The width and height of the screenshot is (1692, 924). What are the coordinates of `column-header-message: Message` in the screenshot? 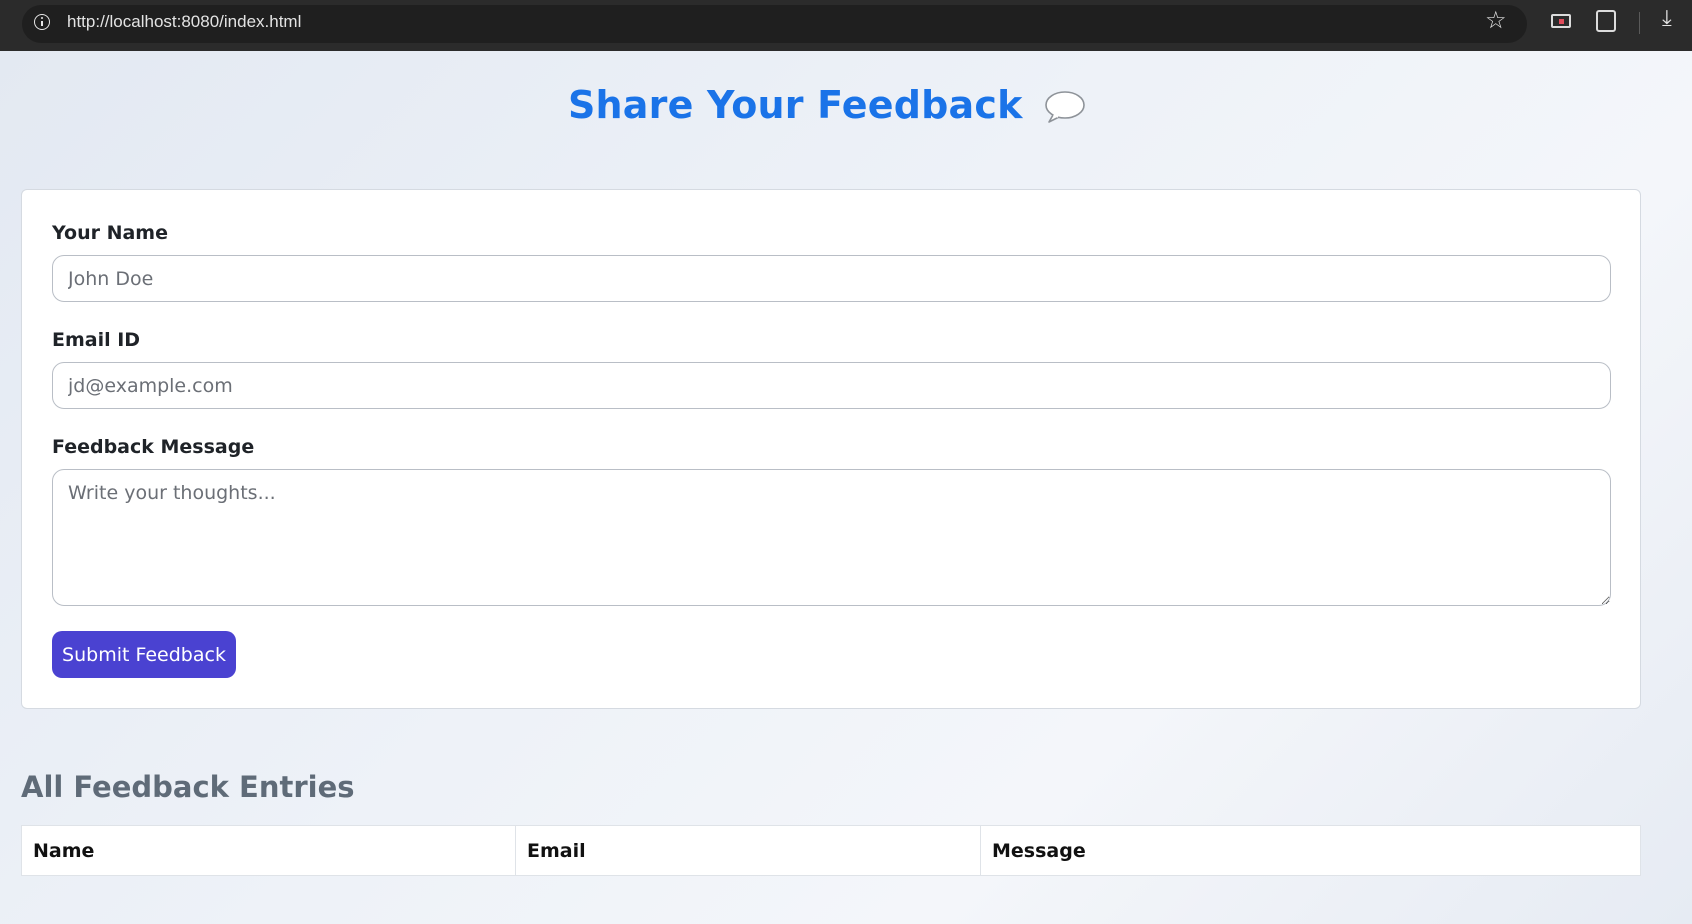 It's located at (1039, 850).